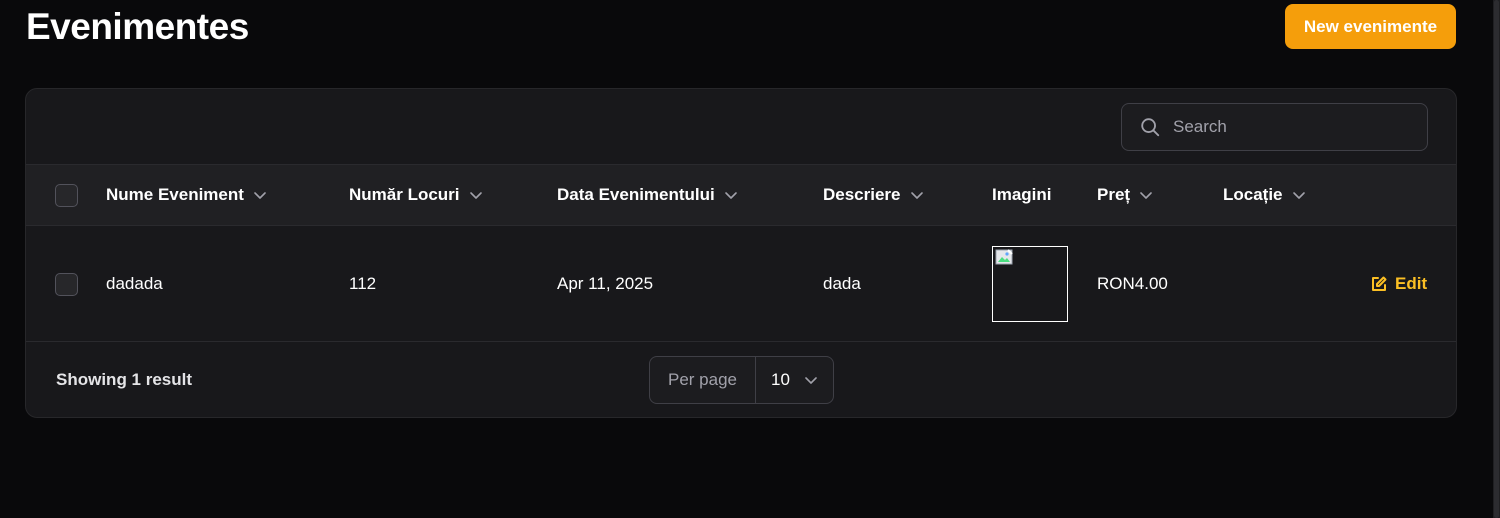 The image size is (1500, 518). I want to click on column-header-locatie: Locație, so click(1264, 195).